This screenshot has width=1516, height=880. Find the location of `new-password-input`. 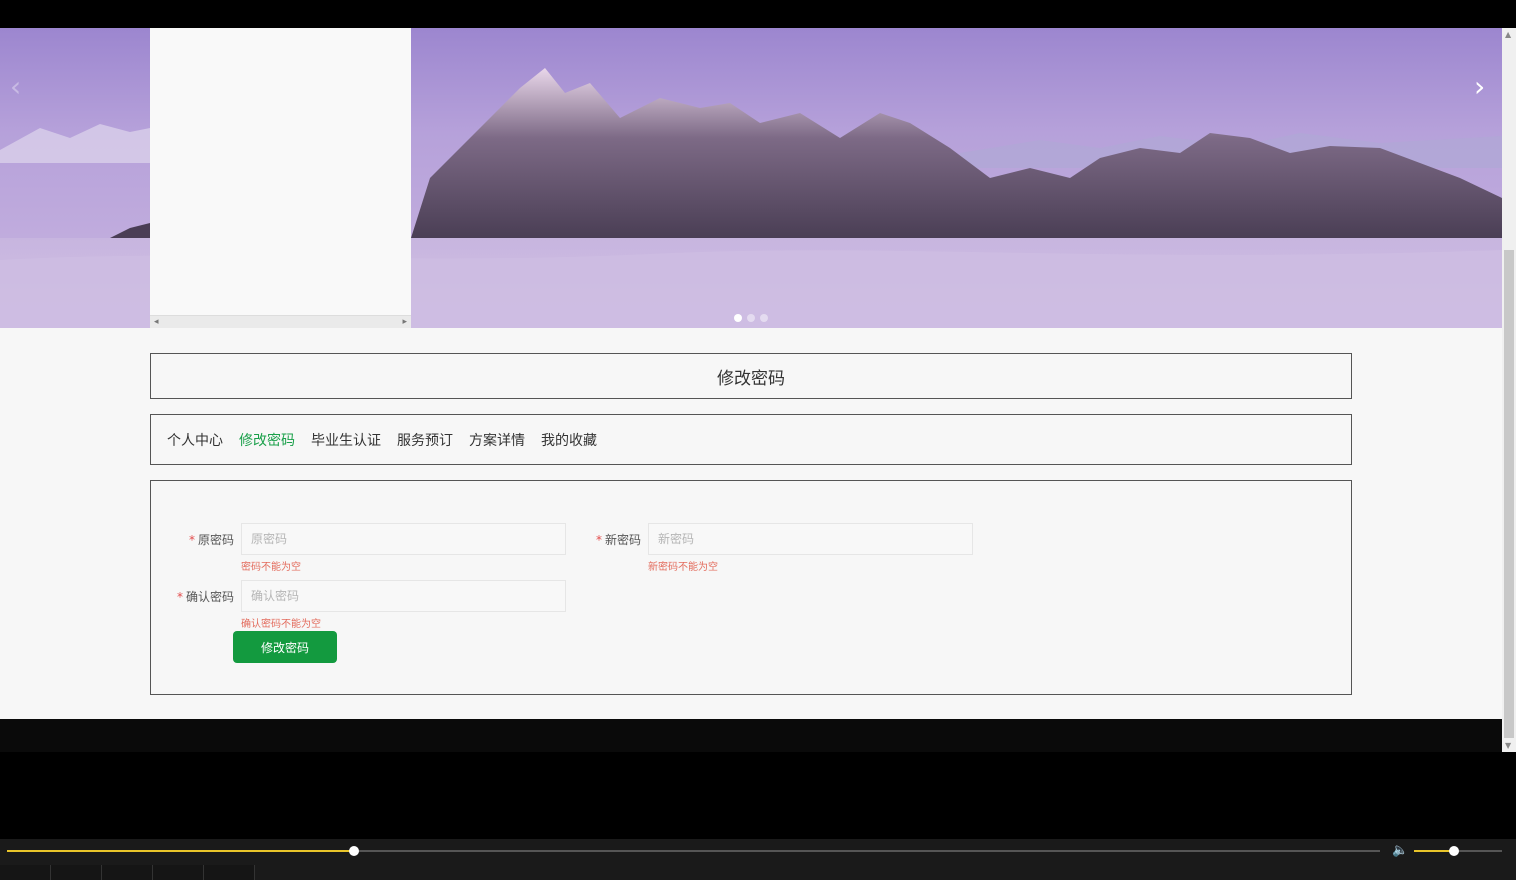

new-password-input is located at coordinates (810, 539).